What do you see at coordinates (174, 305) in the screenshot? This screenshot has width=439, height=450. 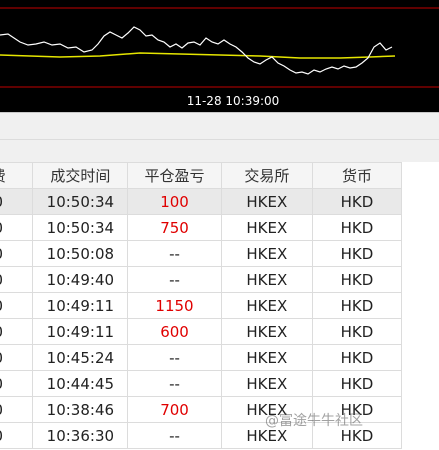 I see `cell-realized-pnl: 1150` at bounding box center [174, 305].